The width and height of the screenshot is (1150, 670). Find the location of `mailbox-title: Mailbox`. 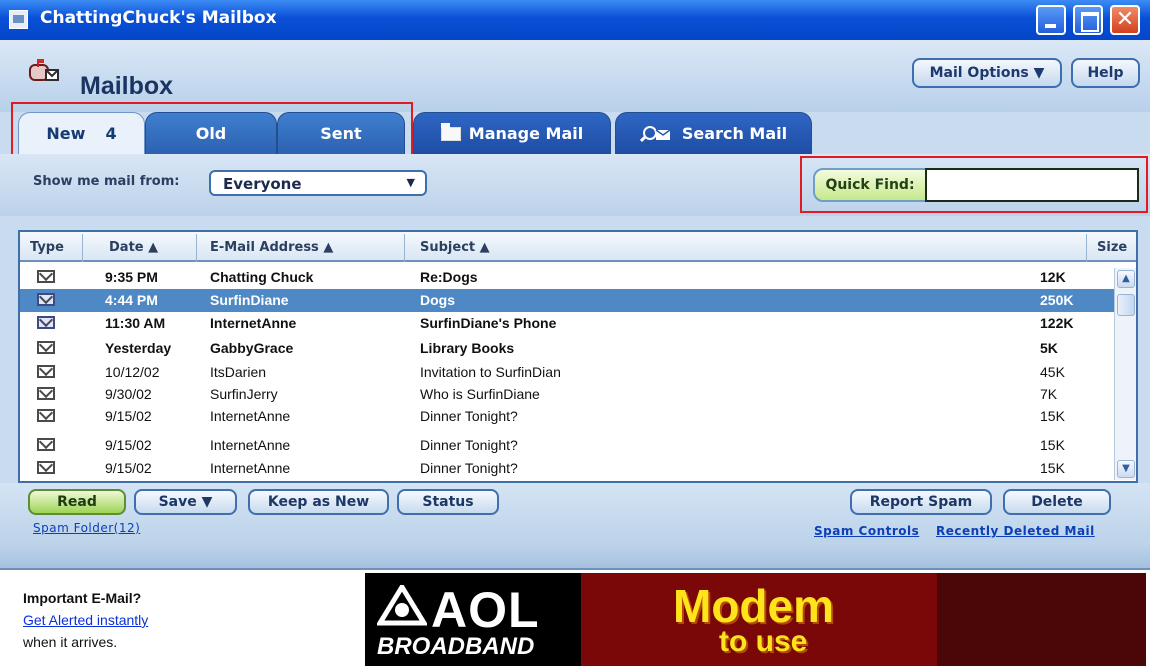

mailbox-title: Mailbox is located at coordinates (127, 86).